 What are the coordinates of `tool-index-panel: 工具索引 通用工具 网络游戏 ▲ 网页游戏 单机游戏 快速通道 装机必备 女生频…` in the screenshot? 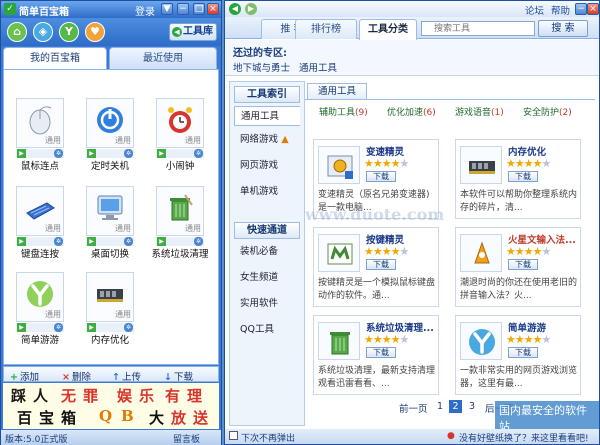 It's located at (267, 253).